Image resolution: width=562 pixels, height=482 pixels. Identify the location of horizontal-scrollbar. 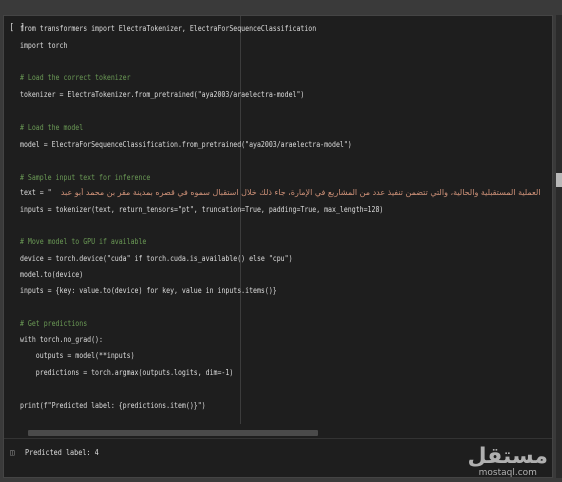
(173, 433).